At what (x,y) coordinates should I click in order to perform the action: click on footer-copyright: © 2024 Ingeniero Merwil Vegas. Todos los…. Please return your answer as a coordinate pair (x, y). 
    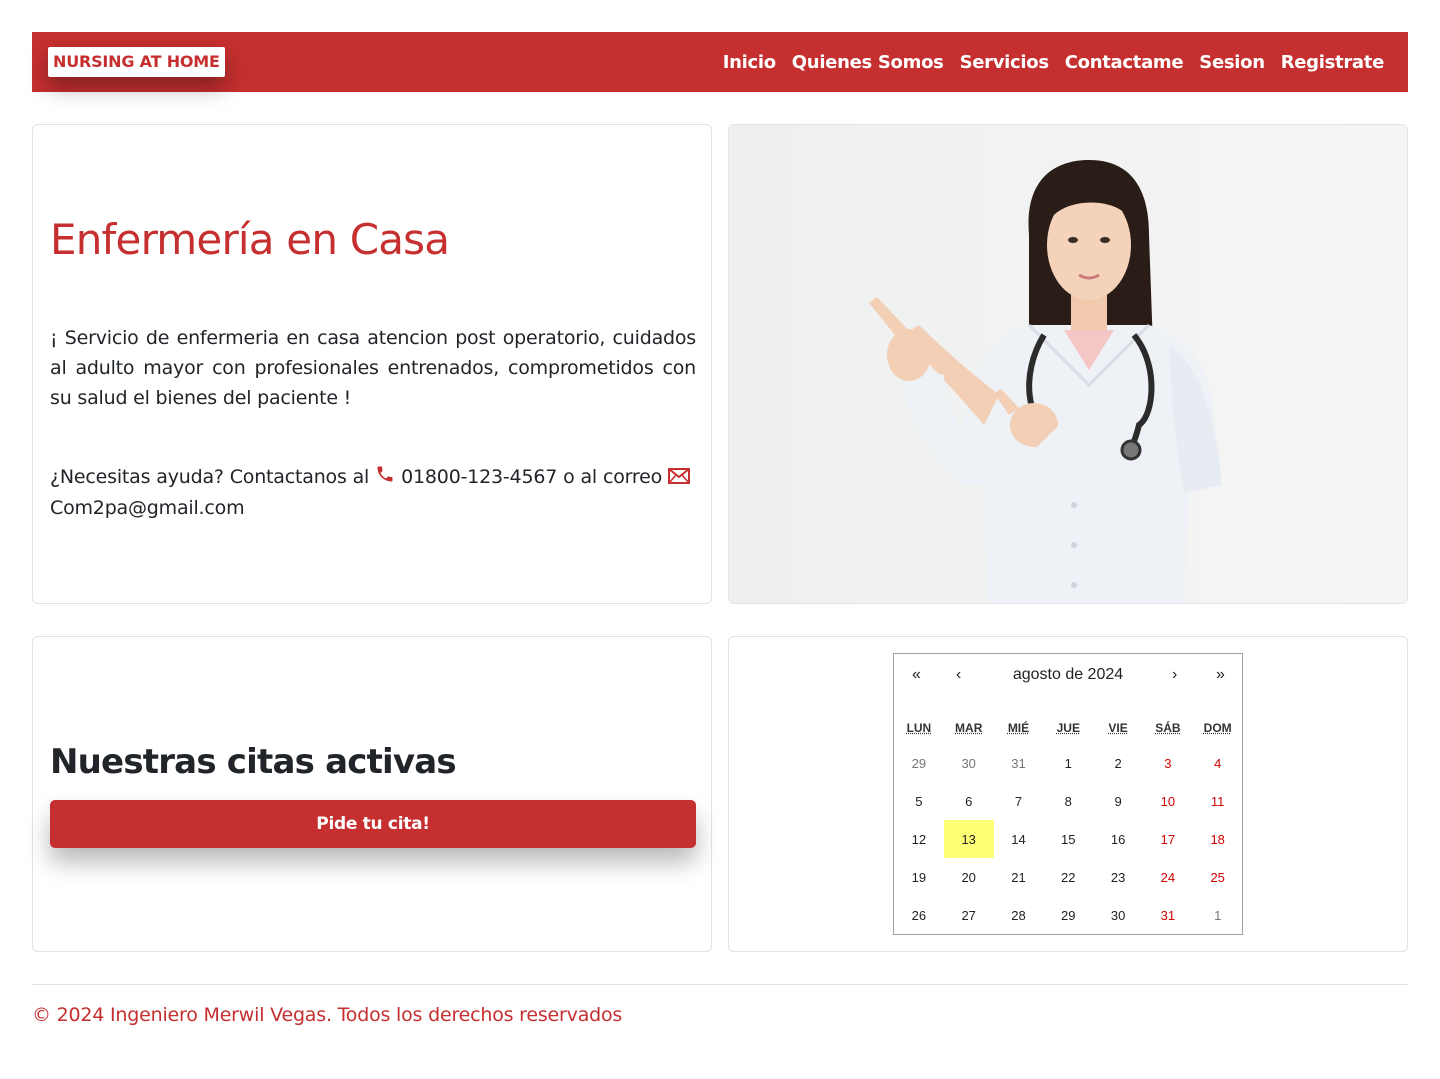
    Looking at the image, I should click on (327, 1015).